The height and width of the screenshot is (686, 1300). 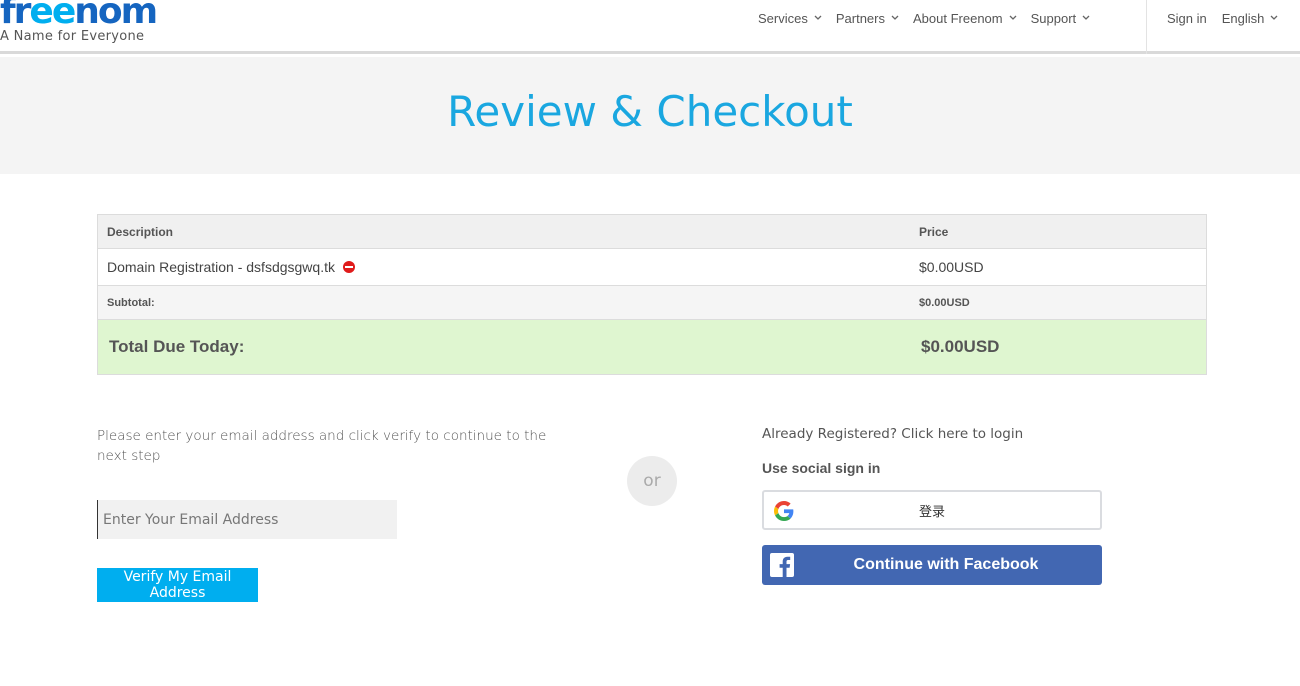 I want to click on logo-tagline: A Name for Everyone, so click(x=72, y=36).